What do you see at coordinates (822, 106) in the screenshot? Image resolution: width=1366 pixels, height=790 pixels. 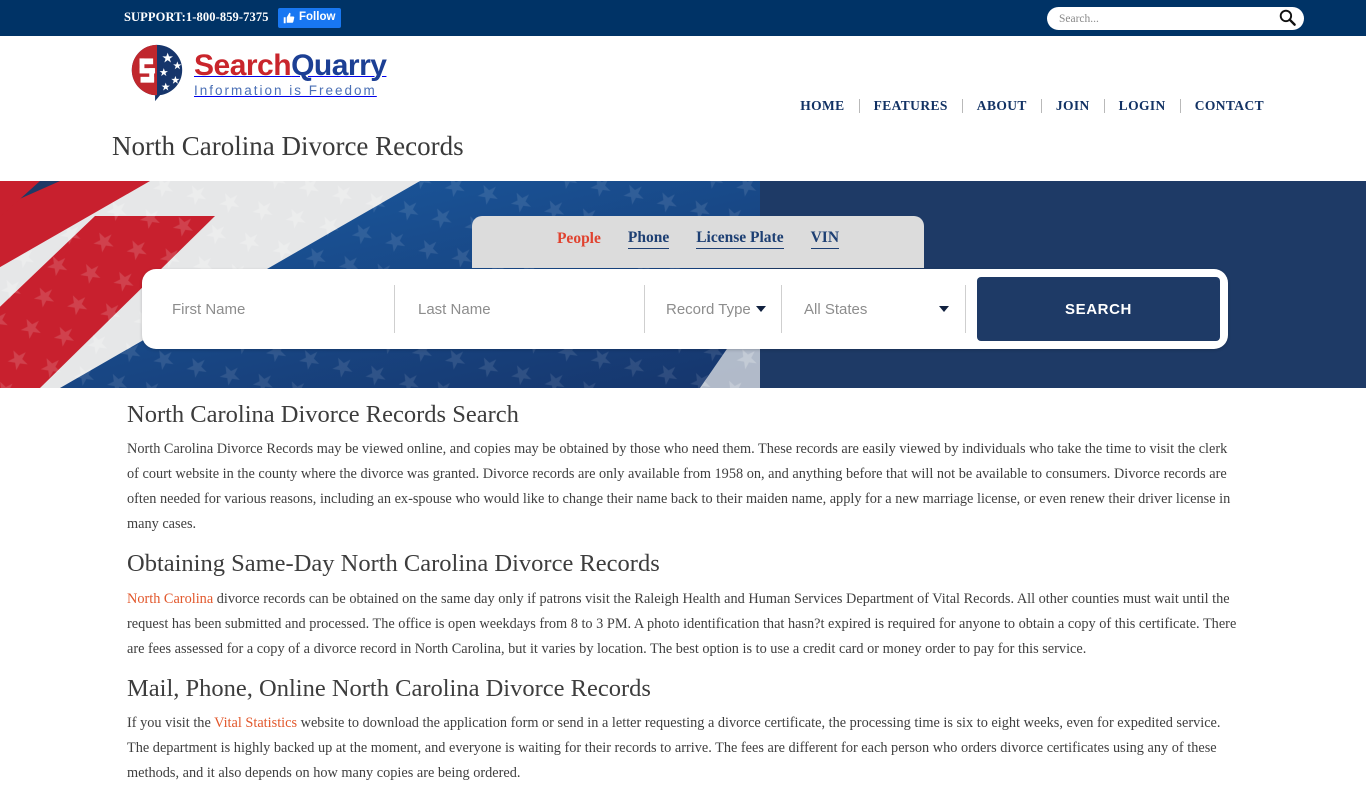 I see `nav-item-home: HOME` at bounding box center [822, 106].